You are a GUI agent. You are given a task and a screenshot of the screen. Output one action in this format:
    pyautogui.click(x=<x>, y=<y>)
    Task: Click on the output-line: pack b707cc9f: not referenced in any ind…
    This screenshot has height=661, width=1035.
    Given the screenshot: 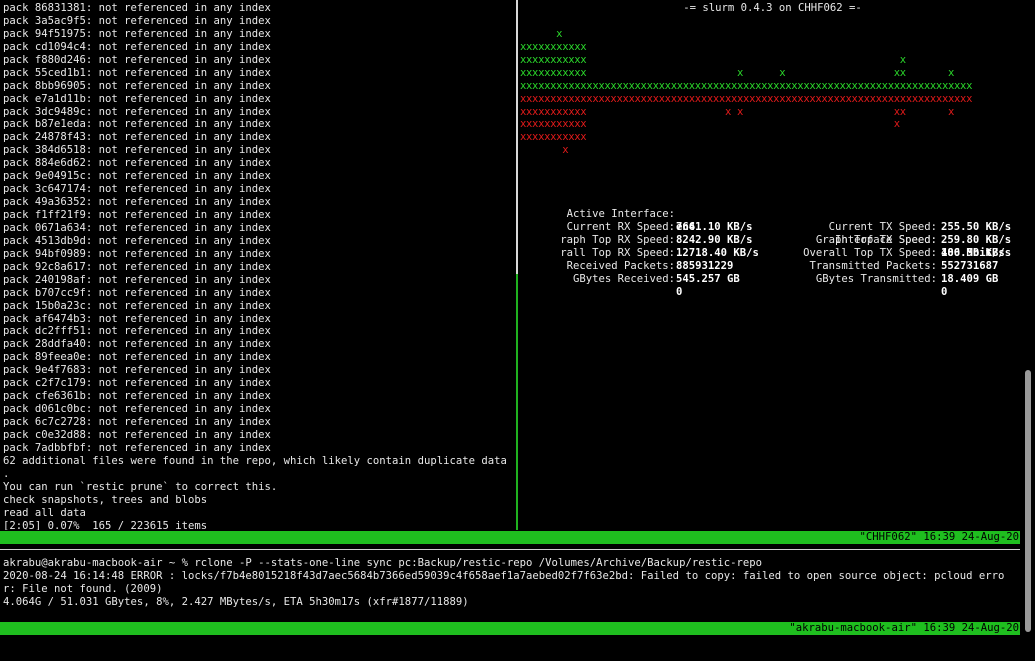 What is the action you would take?
    pyautogui.click(x=137, y=292)
    